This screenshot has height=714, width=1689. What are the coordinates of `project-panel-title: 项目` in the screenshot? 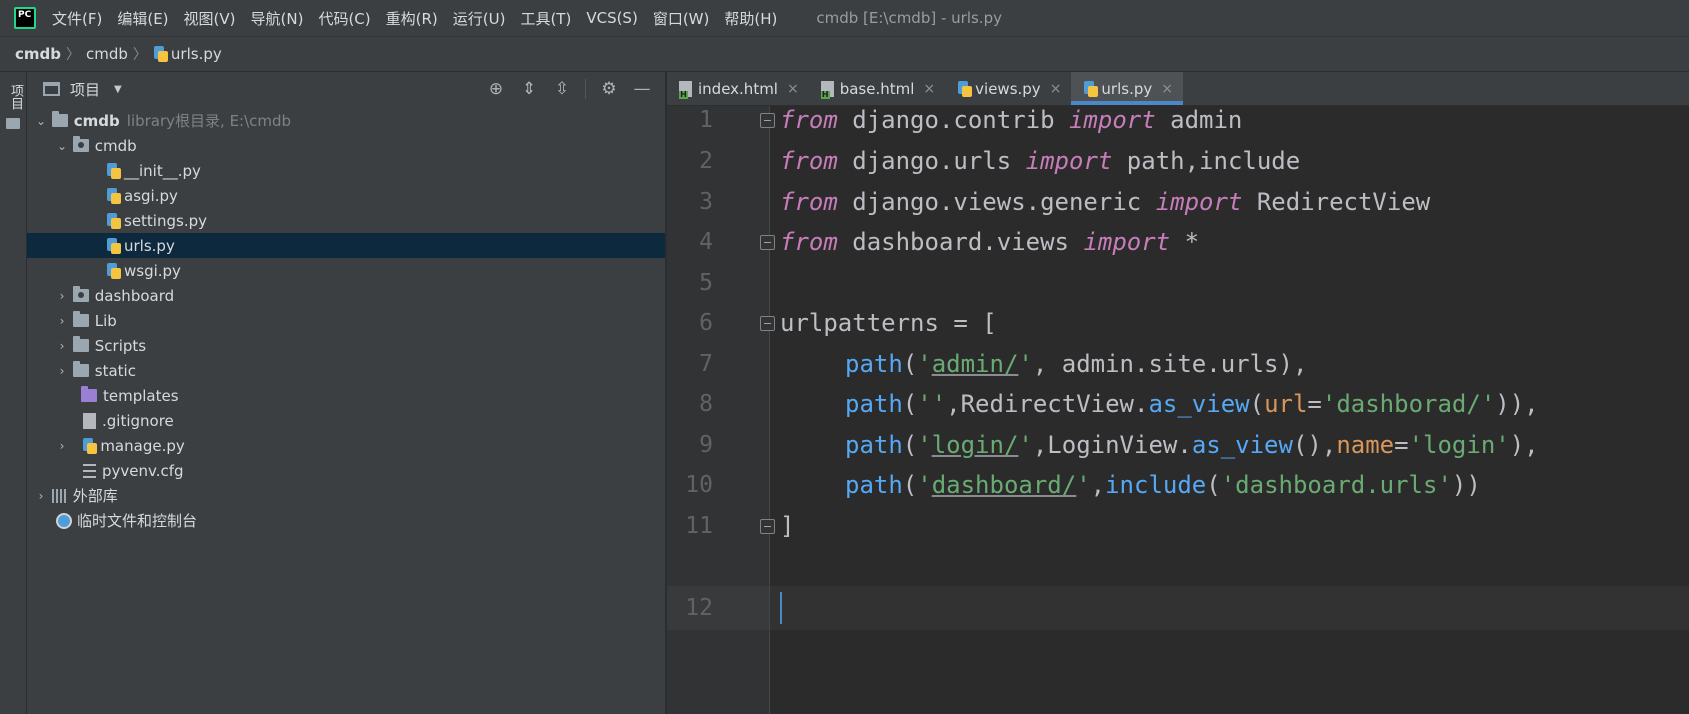 It's located at (85, 89).